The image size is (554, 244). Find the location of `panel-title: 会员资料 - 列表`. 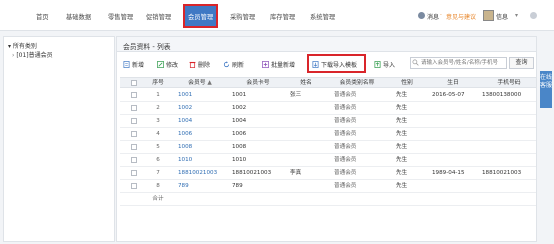

panel-title: 会员资料 - 列表 is located at coordinates (147, 47).